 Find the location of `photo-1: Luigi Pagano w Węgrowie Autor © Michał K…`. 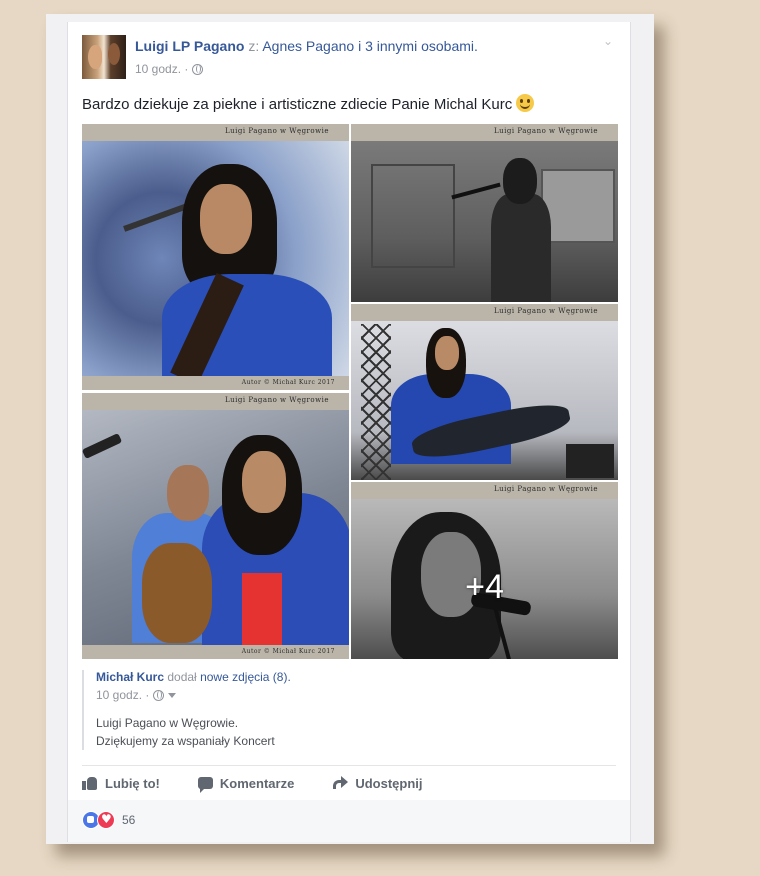

photo-1: Luigi Pagano w Węgrowie Autor © Michał K… is located at coordinates (215, 257).